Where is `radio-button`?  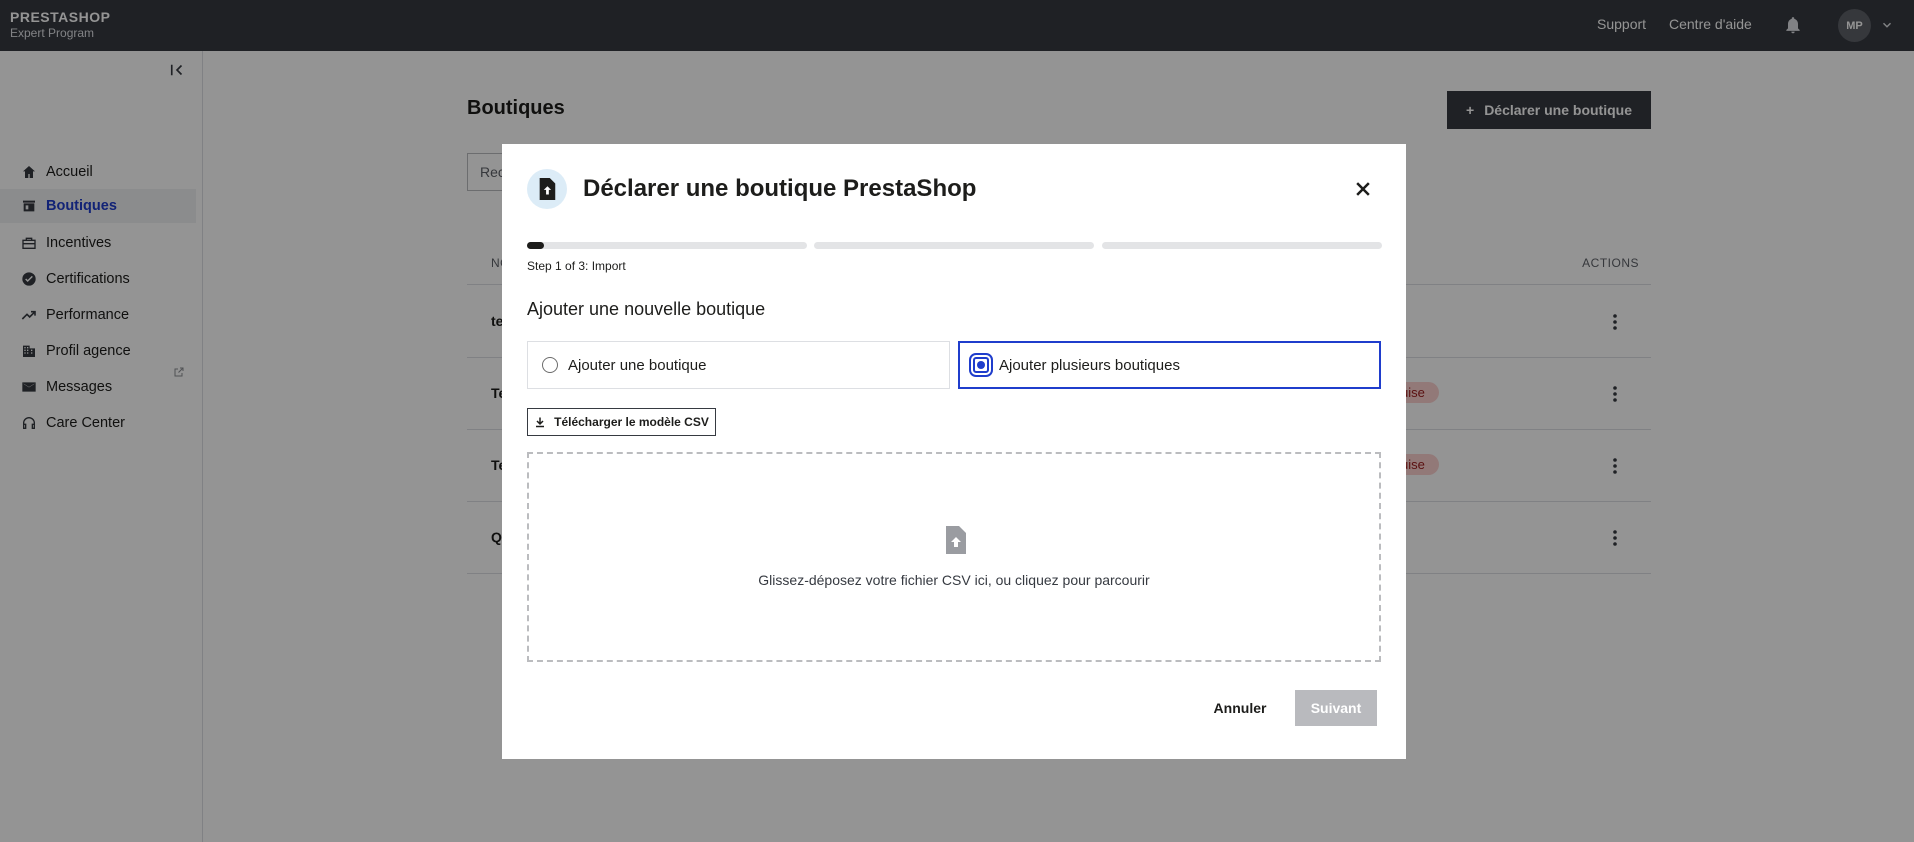
radio-button is located at coordinates (550, 365).